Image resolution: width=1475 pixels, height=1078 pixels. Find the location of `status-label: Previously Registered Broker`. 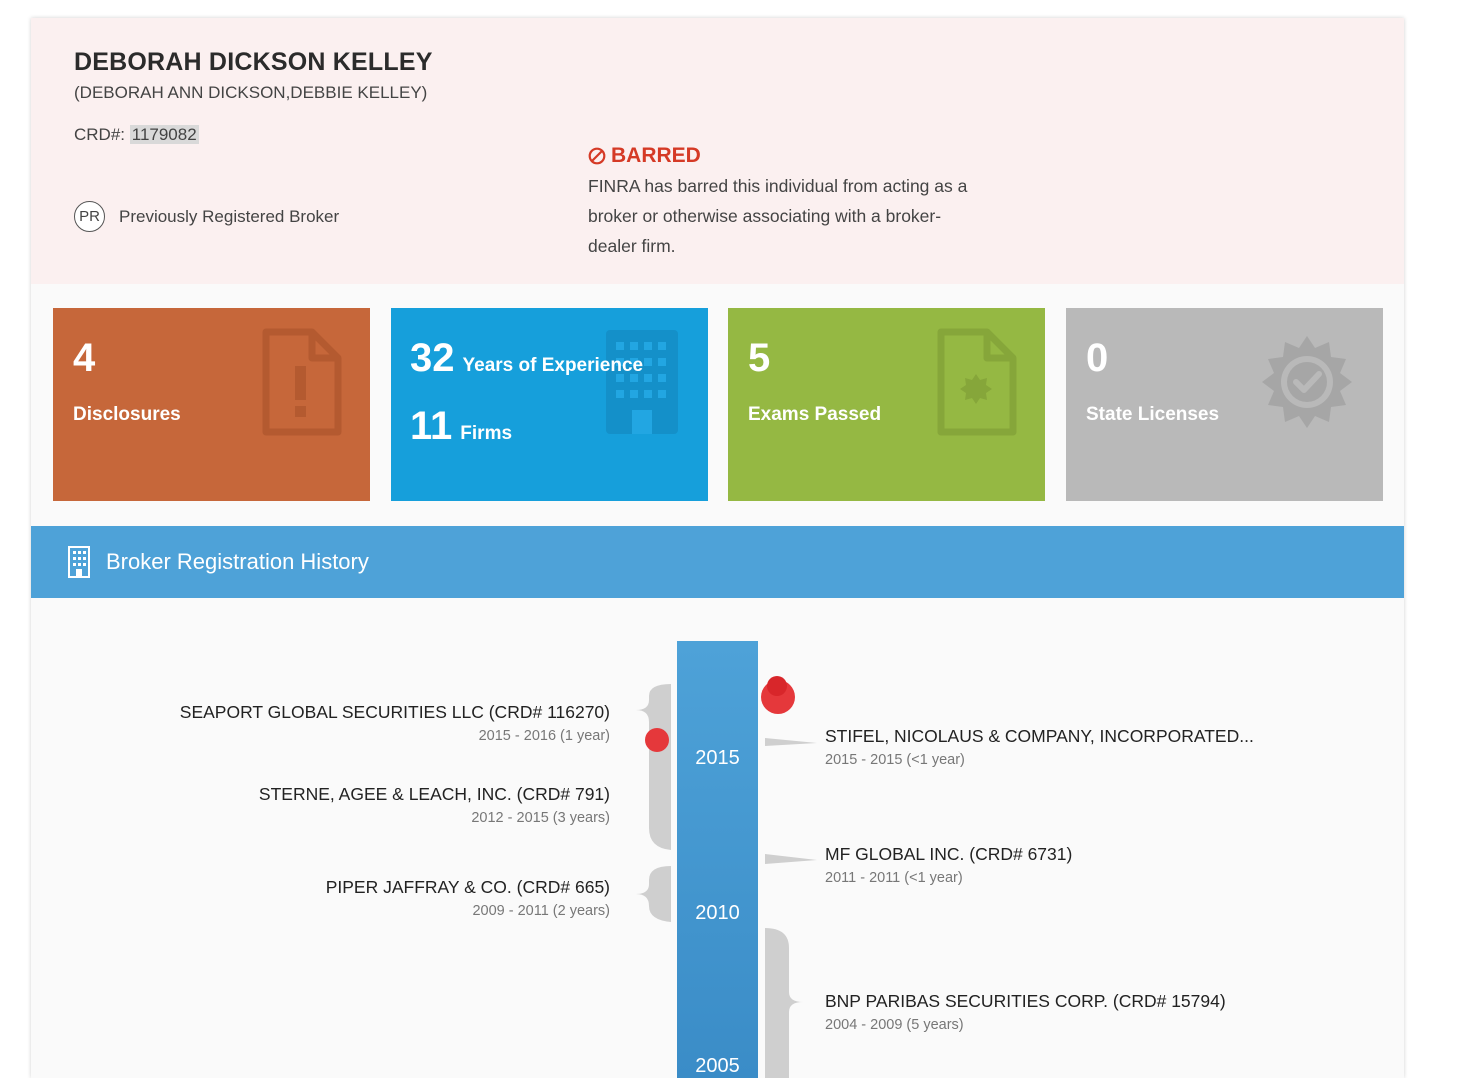

status-label: Previously Registered Broker is located at coordinates (229, 216).